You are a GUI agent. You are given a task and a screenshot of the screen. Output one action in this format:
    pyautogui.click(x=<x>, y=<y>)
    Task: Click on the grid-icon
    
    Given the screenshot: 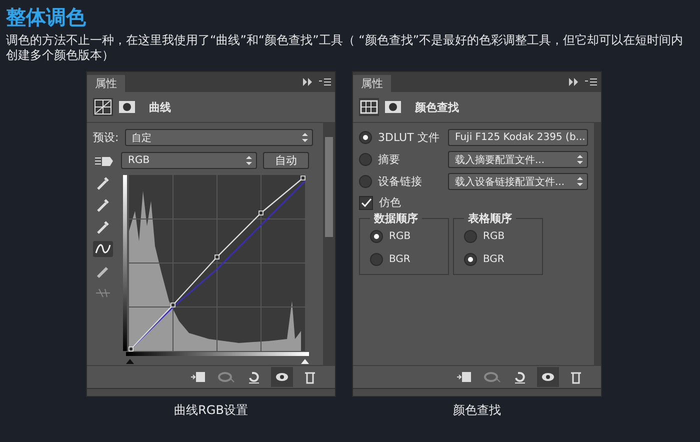 What is the action you would take?
    pyautogui.click(x=369, y=107)
    